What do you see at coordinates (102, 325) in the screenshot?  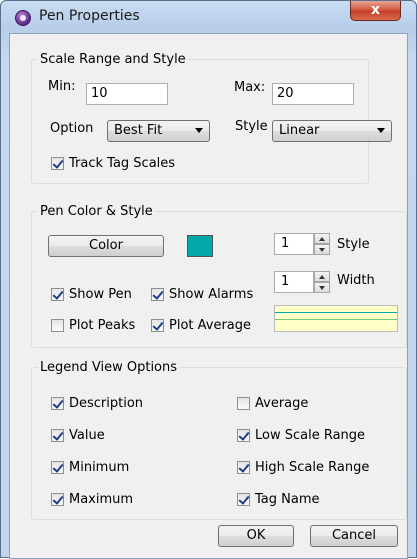 I see `plot-peaks-label: Plot Peaks` at bounding box center [102, 325].